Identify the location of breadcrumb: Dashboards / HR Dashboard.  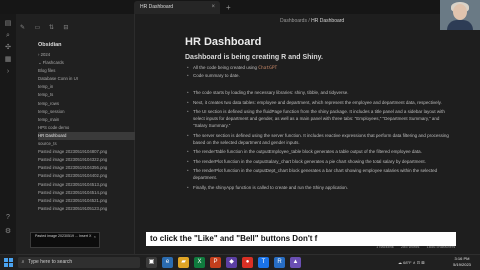
(312, 21).